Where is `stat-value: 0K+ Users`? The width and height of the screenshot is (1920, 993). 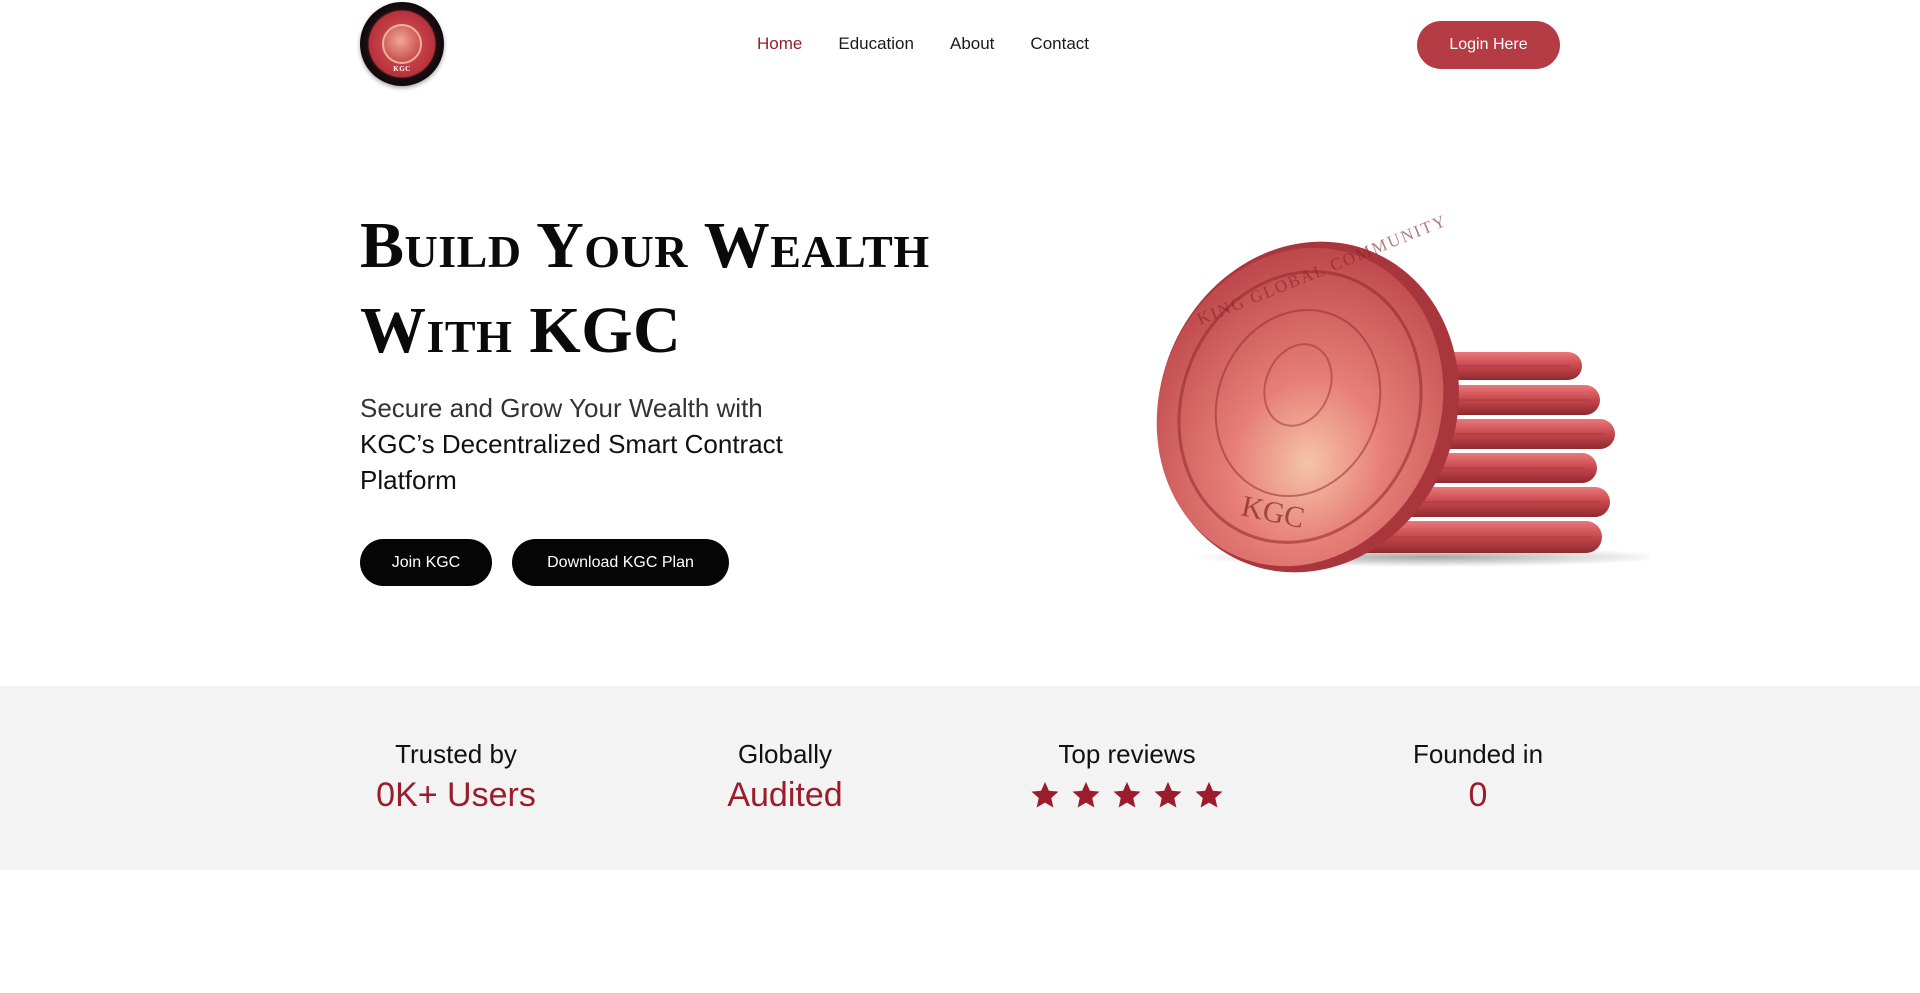 stat-value: 0K+ Users is located at coordinates (456, 795).